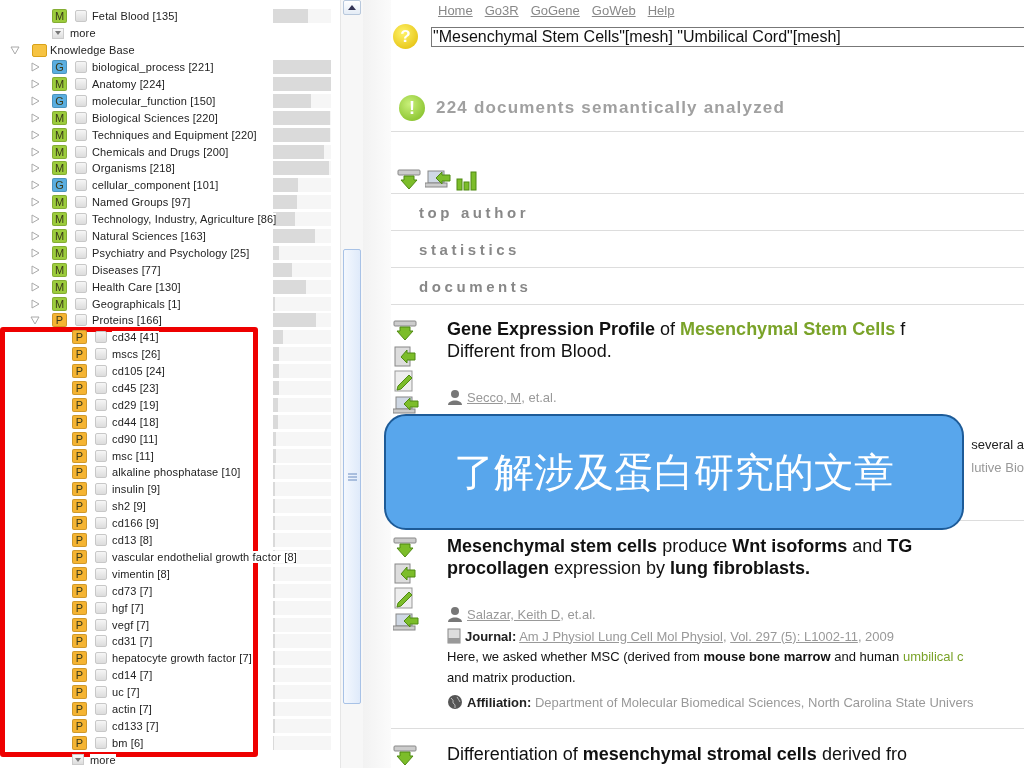  Describe the element at coordinates (727, 36) in the screenshot. I see `search-field: "Mesenchymal Stem Cells"[mesh] "Umbilical Cord"[mesh]` at that location.